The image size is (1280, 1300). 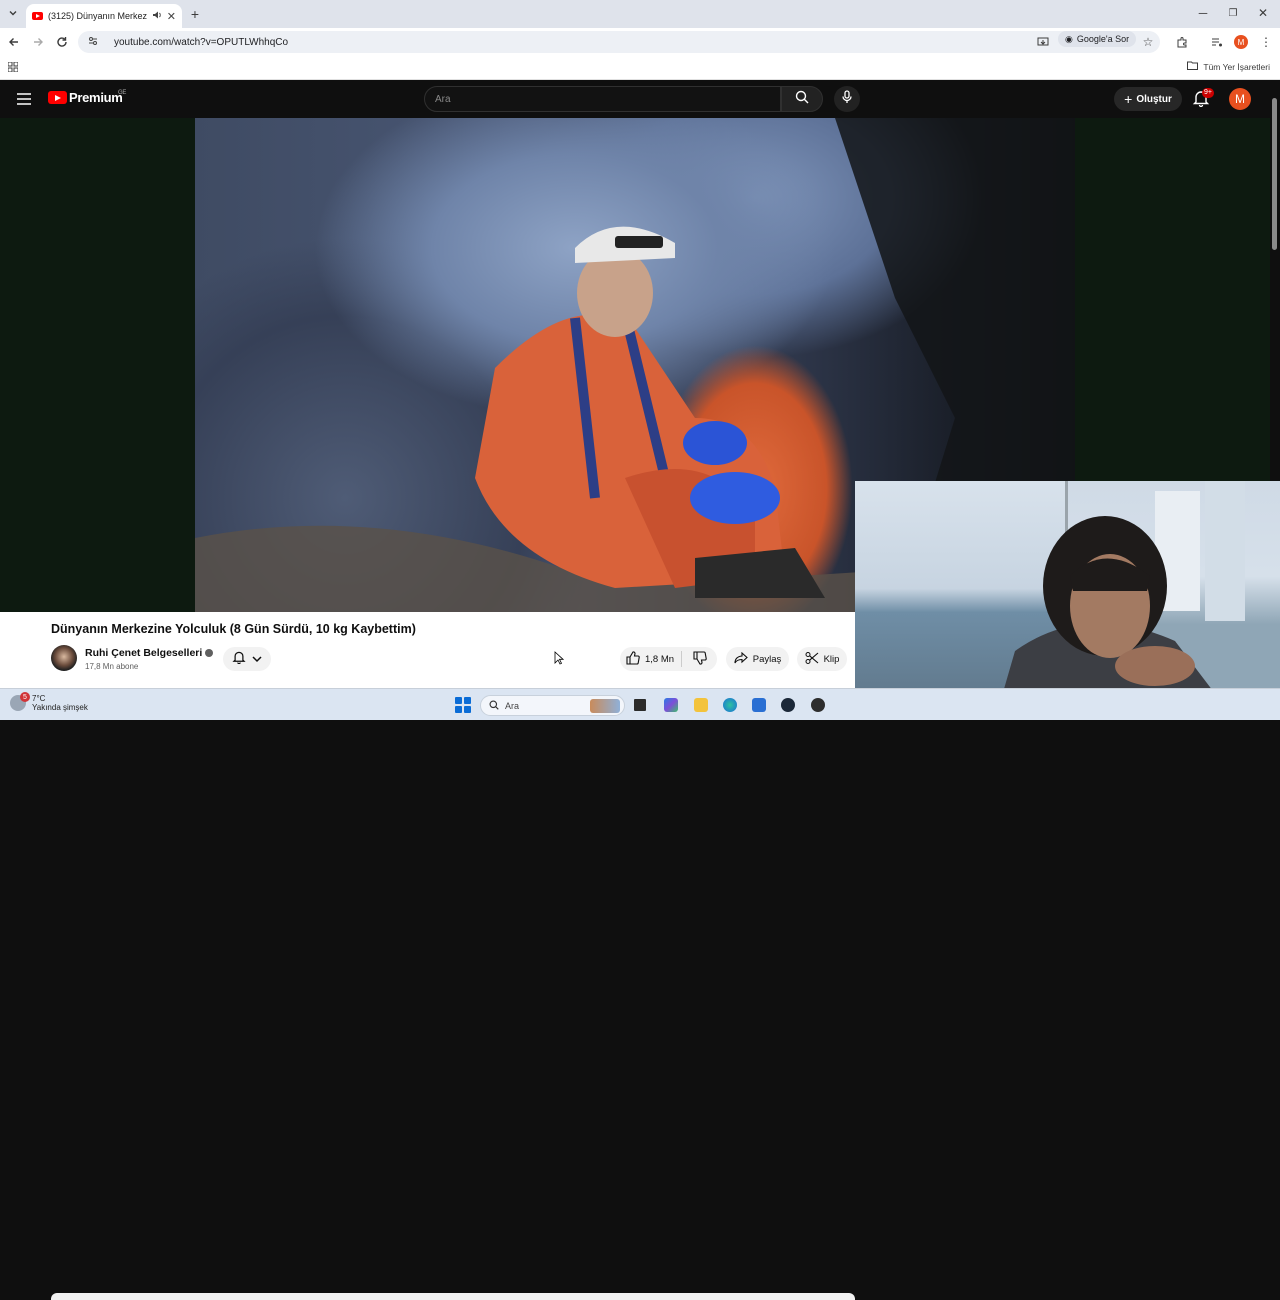 What do you see at coordinates (1241, 42) in the screenshot?
I see `profile-avatar: M` at bounding box center [1241, 42].